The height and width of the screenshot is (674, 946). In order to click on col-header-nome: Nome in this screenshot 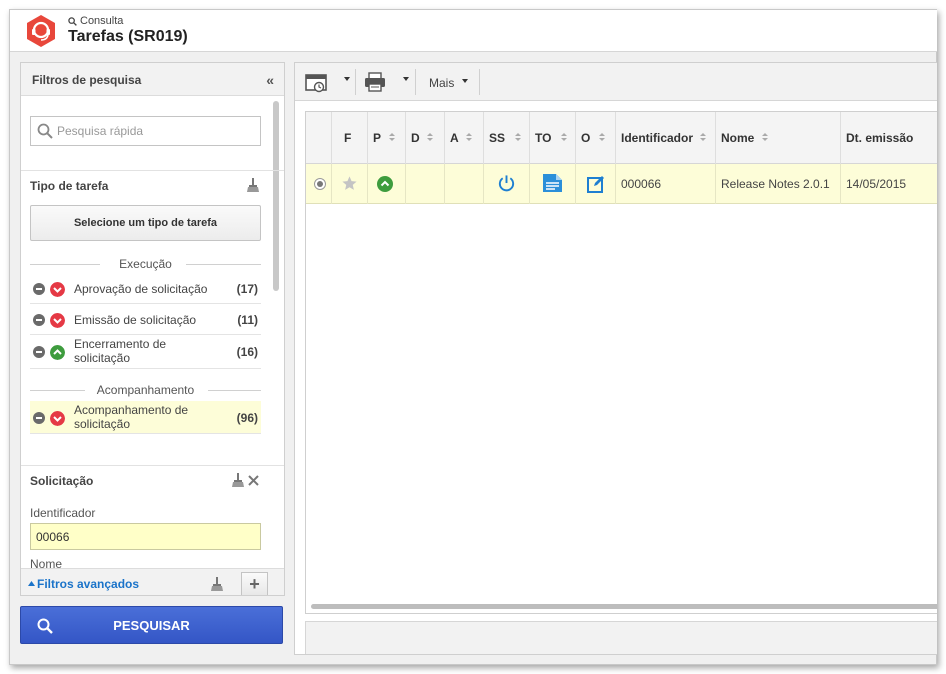, I will do `click(778, 138)`.